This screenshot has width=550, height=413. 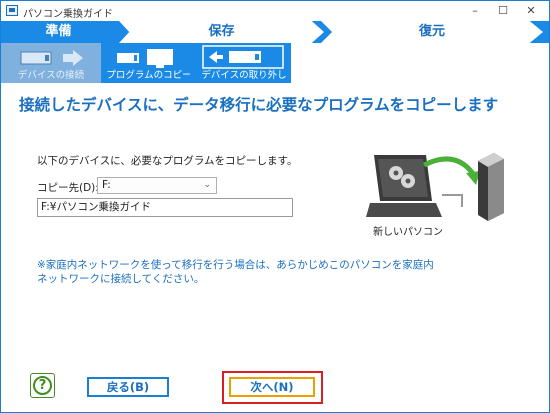 What do you see at coordinates (244, 63) in the screenshot?
I see `substep-remove-device: デバイスの取り外し` at bounding box center [244, 63].